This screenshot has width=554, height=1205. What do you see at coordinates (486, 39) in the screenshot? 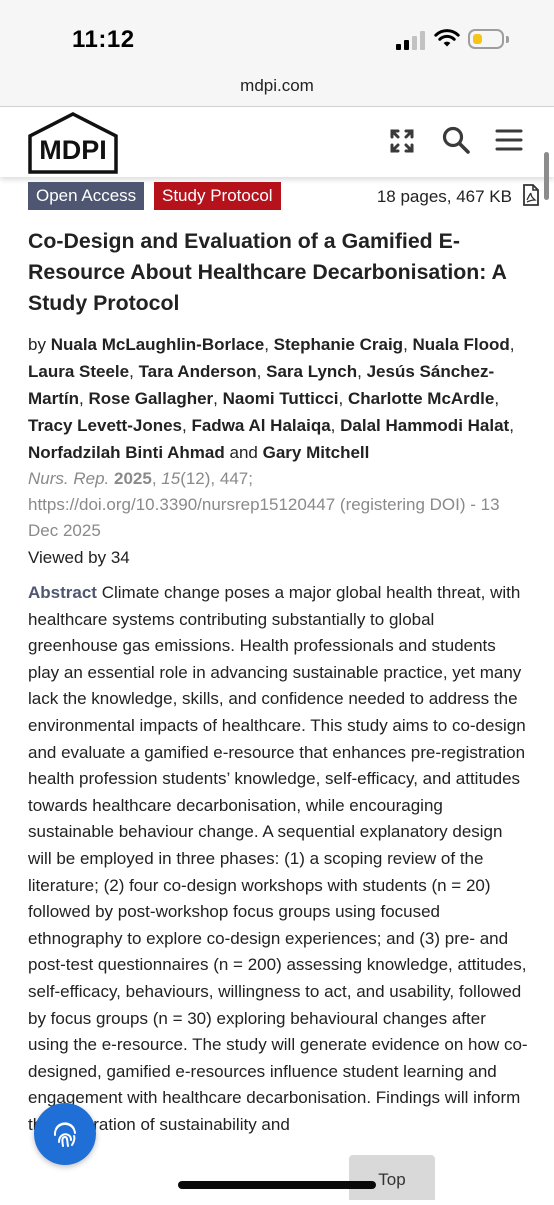
I see `battery-icon` at bounding box center [486, 39].